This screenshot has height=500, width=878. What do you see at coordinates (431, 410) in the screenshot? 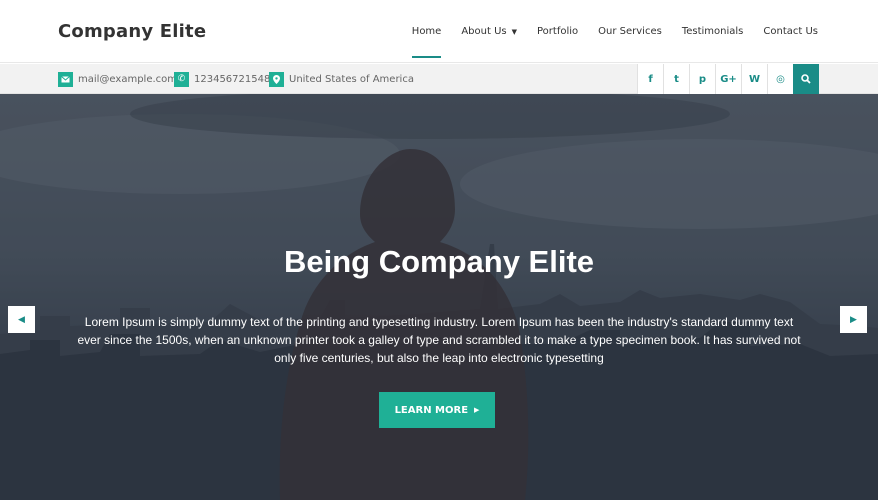
I see `learn-more-label: LEARN MORE` at bounding box center [431, 410].